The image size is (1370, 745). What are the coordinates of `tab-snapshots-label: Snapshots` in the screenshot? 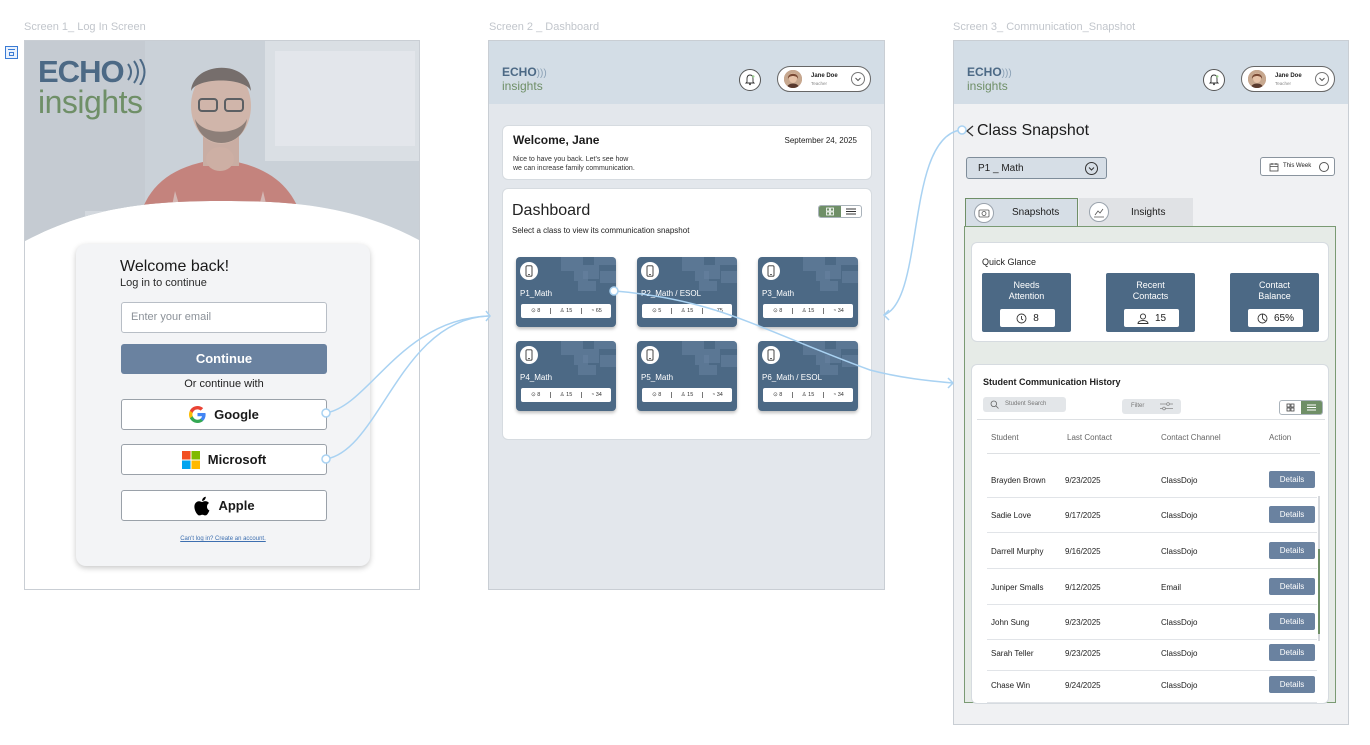 It's located at (1036, 212).